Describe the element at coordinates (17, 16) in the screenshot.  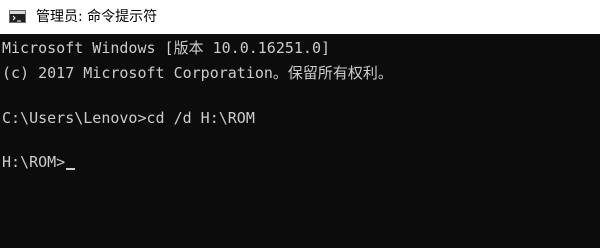
I see `cmd-icon` at that location.